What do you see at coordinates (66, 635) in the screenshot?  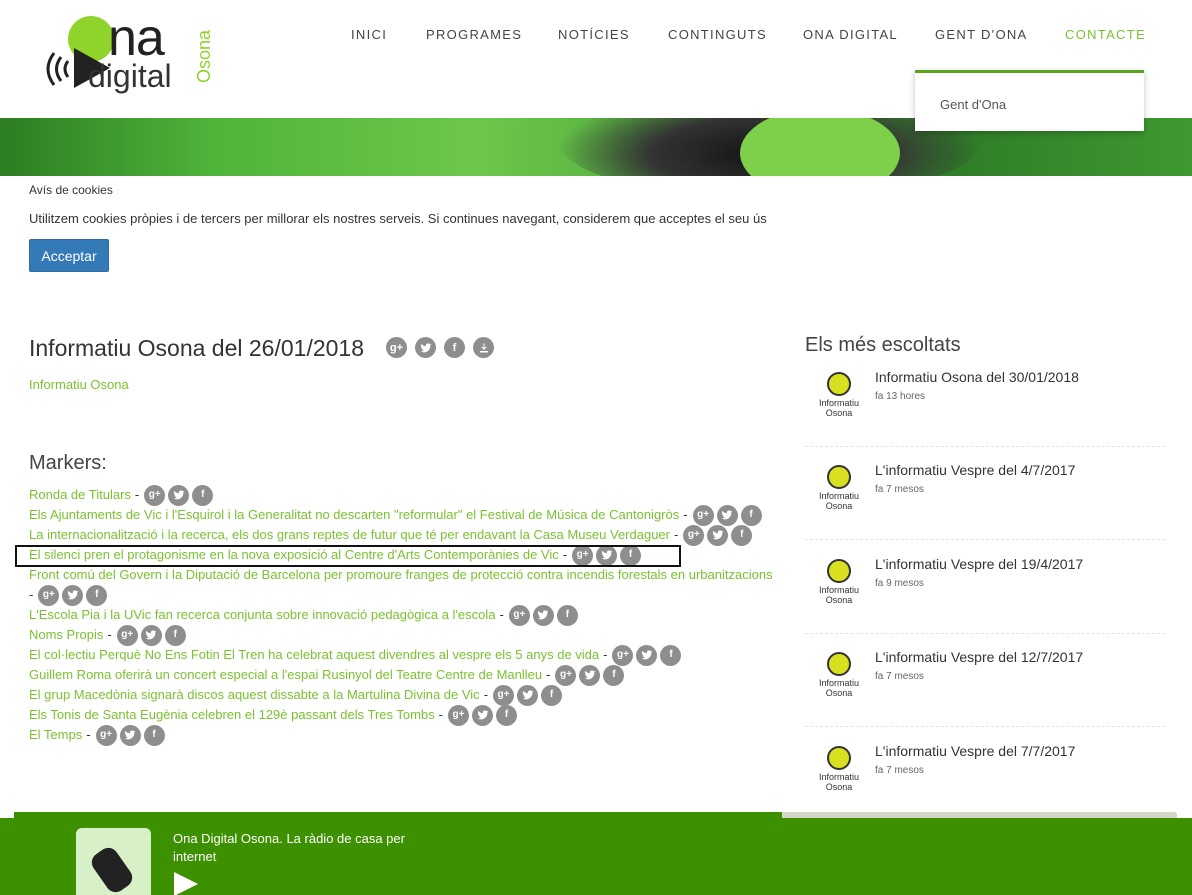 I see `marker-link: Noms Propis` at bounding box center [66, 635].